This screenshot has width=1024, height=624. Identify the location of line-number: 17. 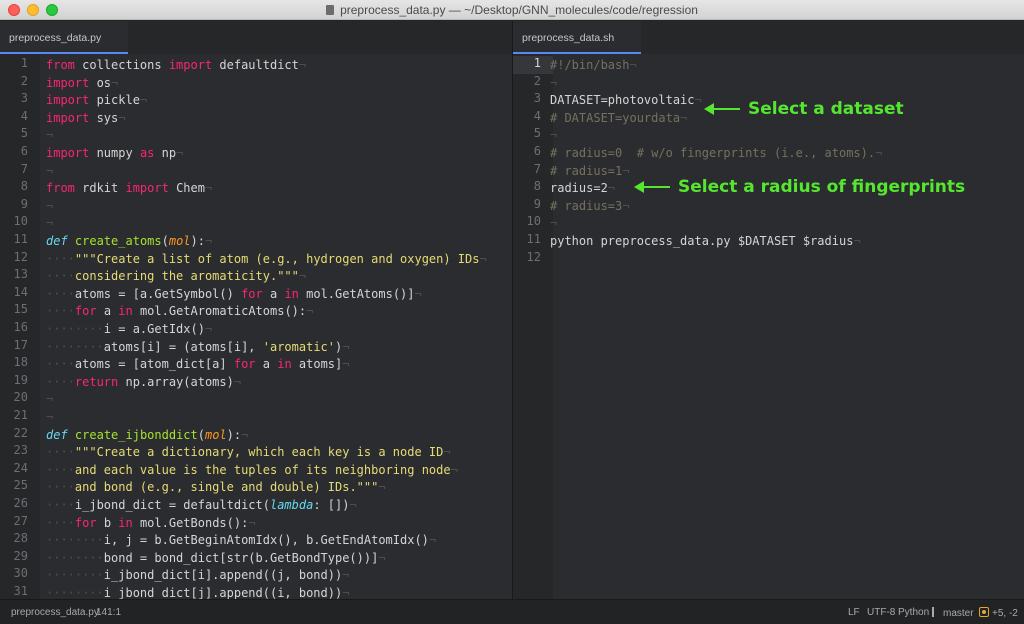
(21, 345).